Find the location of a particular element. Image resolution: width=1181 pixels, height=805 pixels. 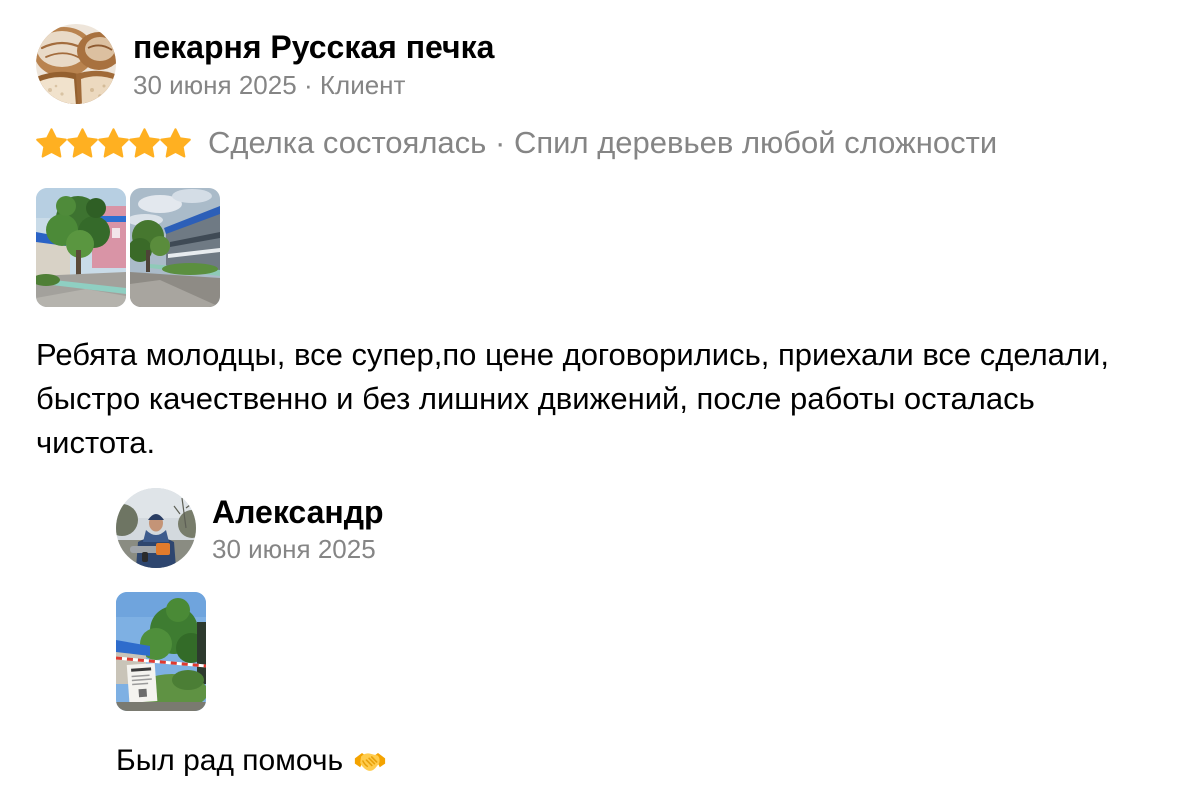

bakery-avatar-image is located at coordinates (76, 64).